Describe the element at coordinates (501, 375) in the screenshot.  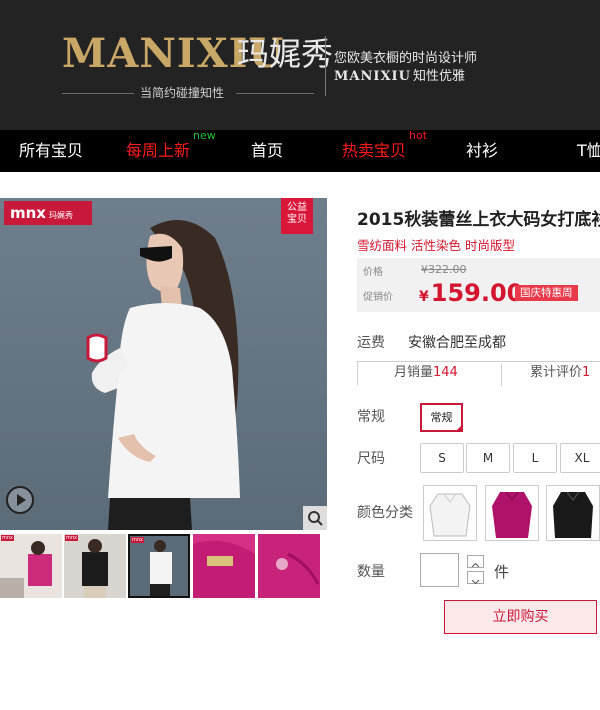
I see `stats-divider` at that location.